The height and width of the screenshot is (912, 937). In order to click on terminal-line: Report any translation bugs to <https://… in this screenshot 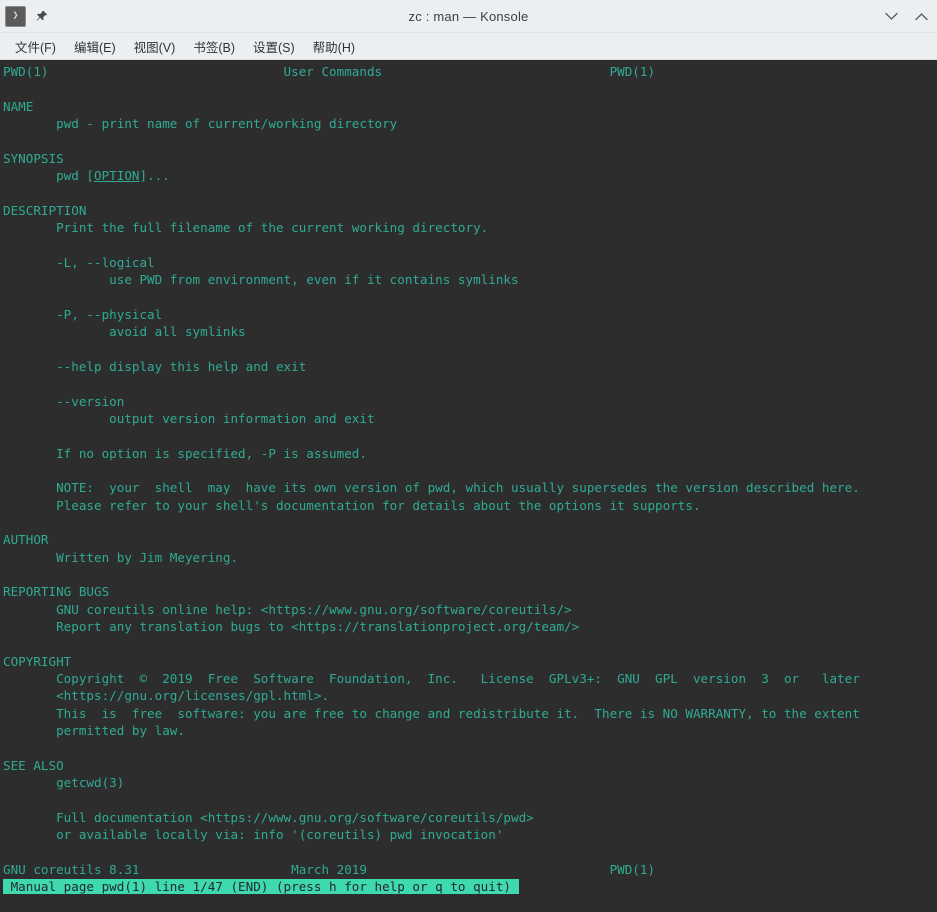, I will do `click(291, 626)`.